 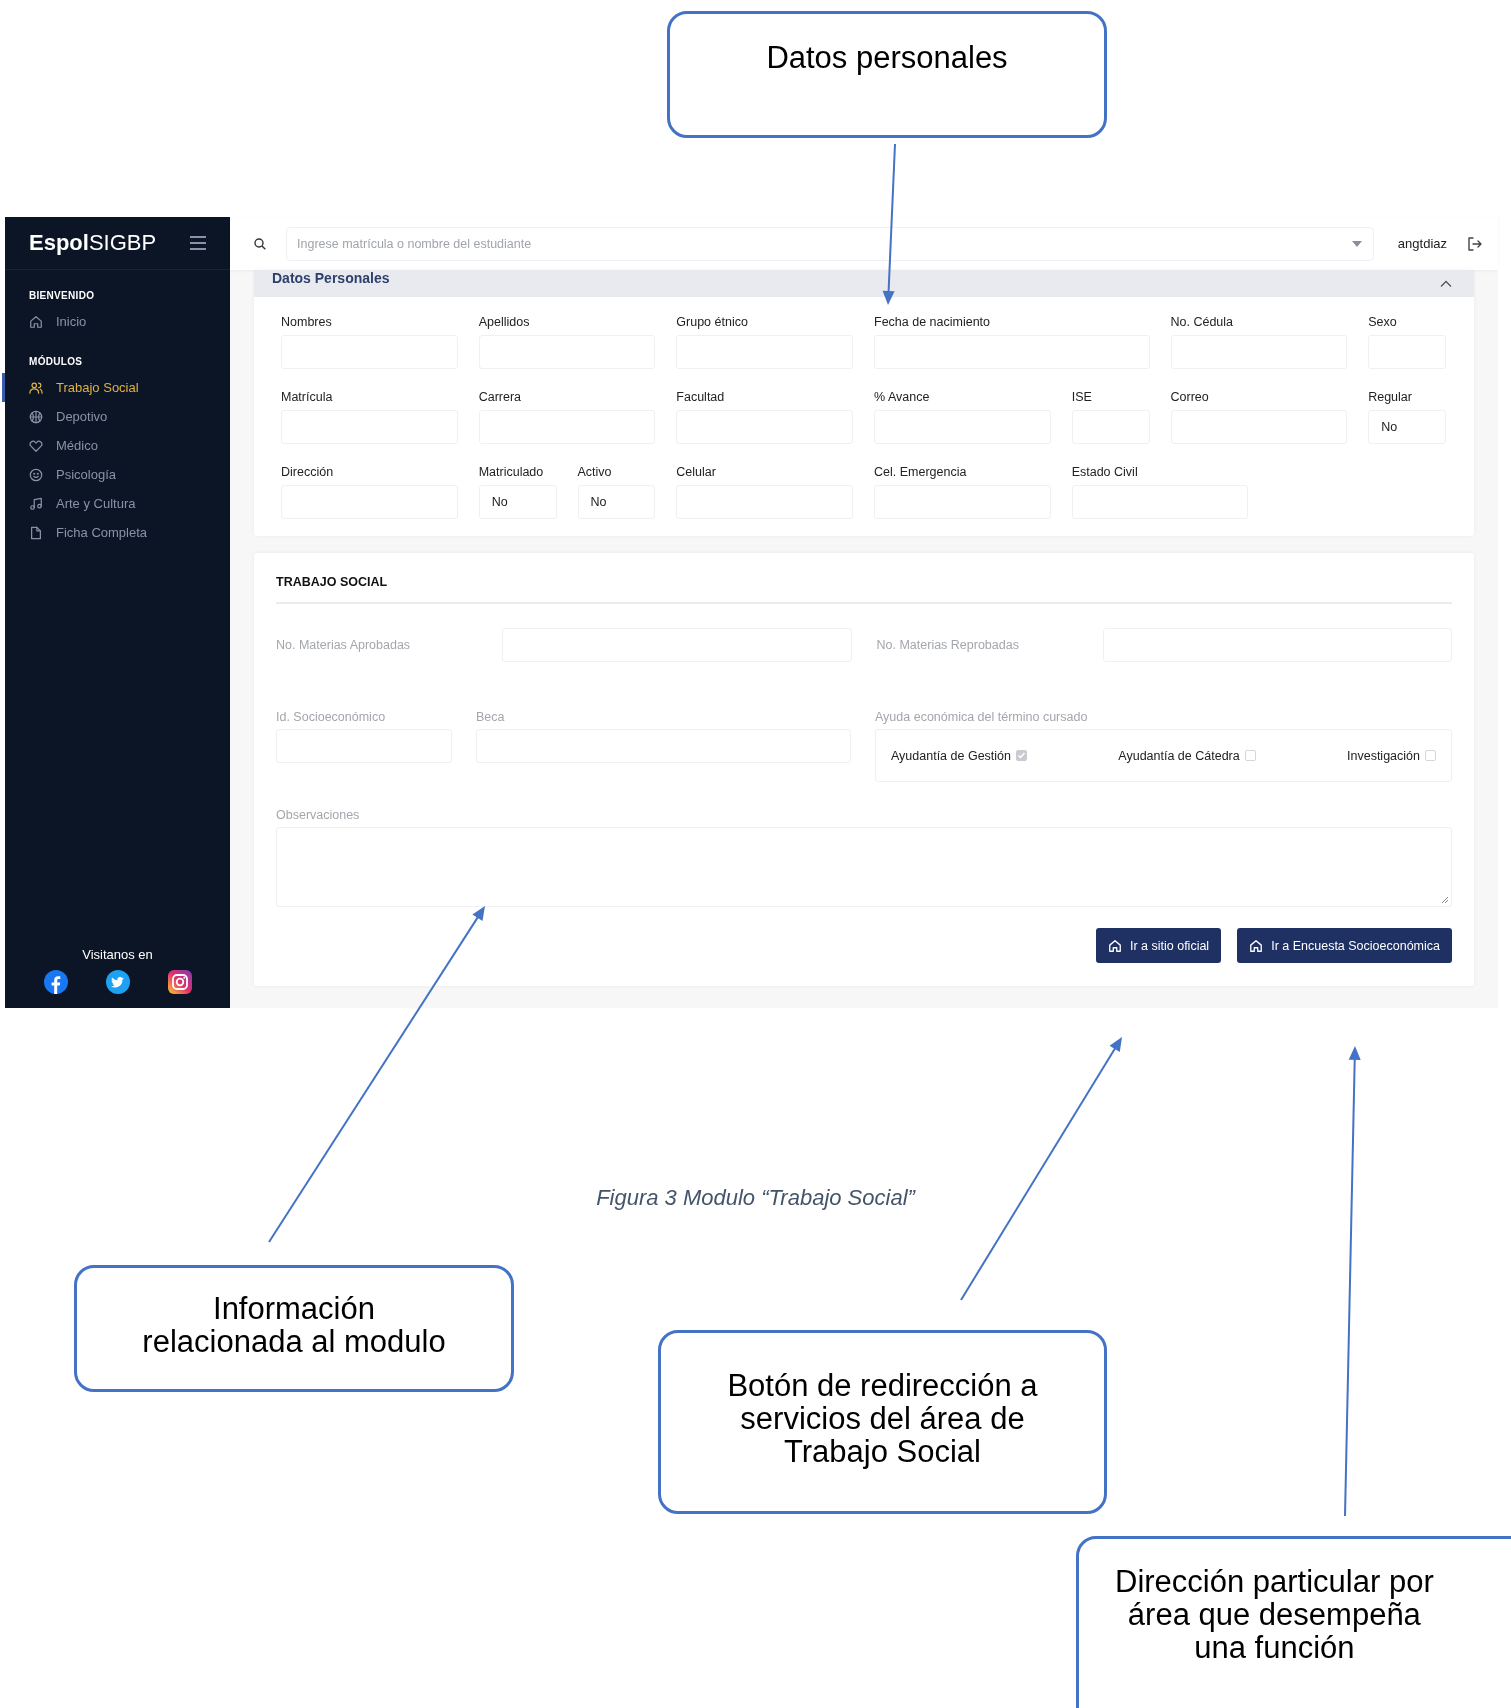 I want to click on field-label: Celular, so click(x=696, y=472).